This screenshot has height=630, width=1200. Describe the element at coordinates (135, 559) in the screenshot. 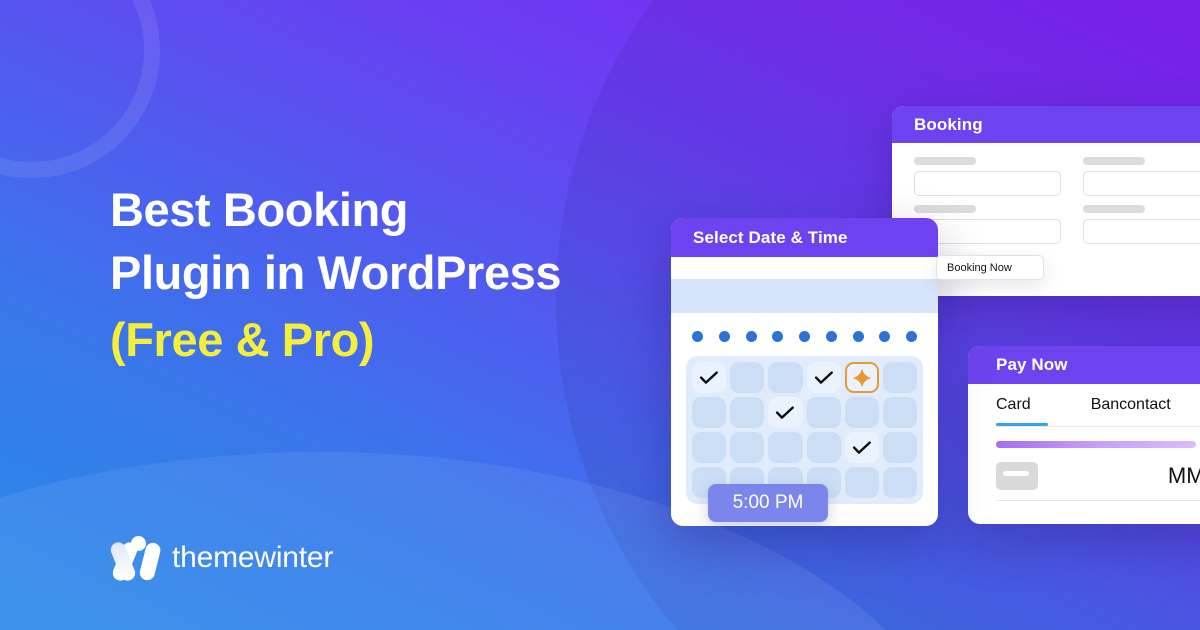

I see `themewinter-w-logo-icon` at that location.